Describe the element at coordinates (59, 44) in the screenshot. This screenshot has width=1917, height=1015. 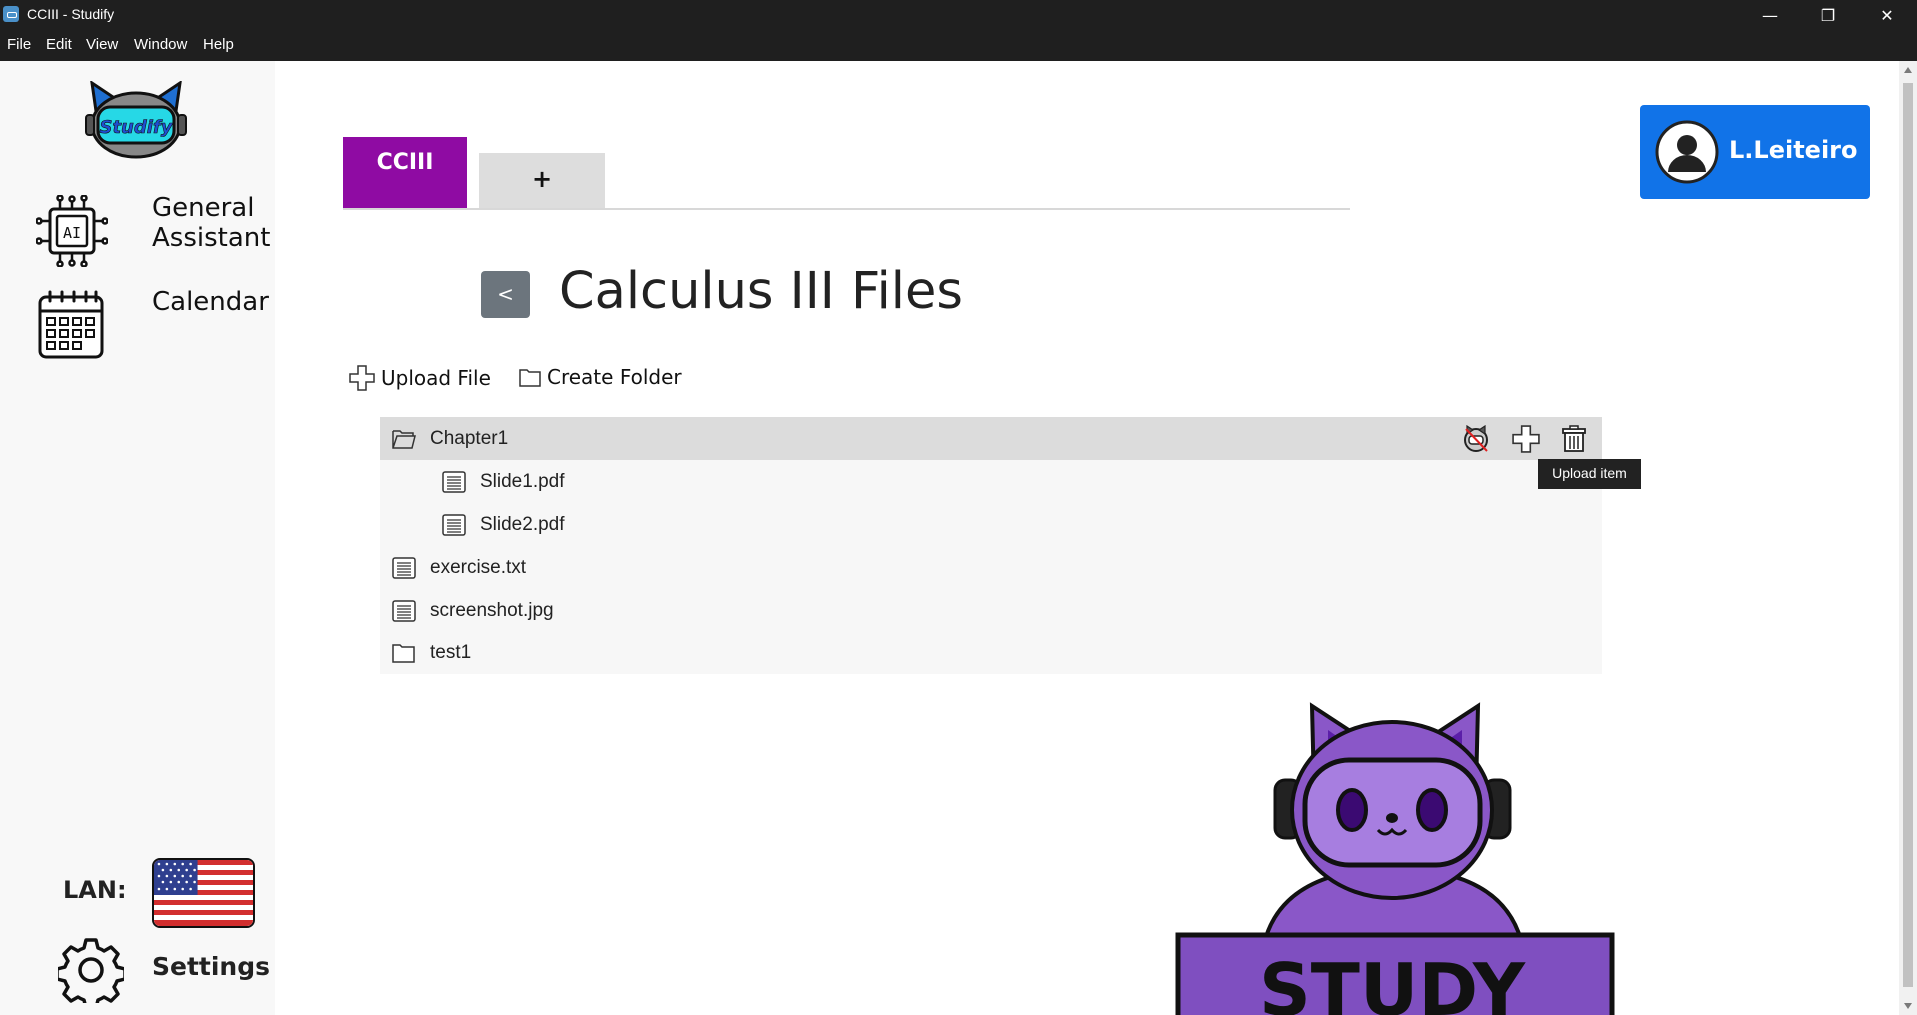
I see `menu-edit: Edit` at that location.